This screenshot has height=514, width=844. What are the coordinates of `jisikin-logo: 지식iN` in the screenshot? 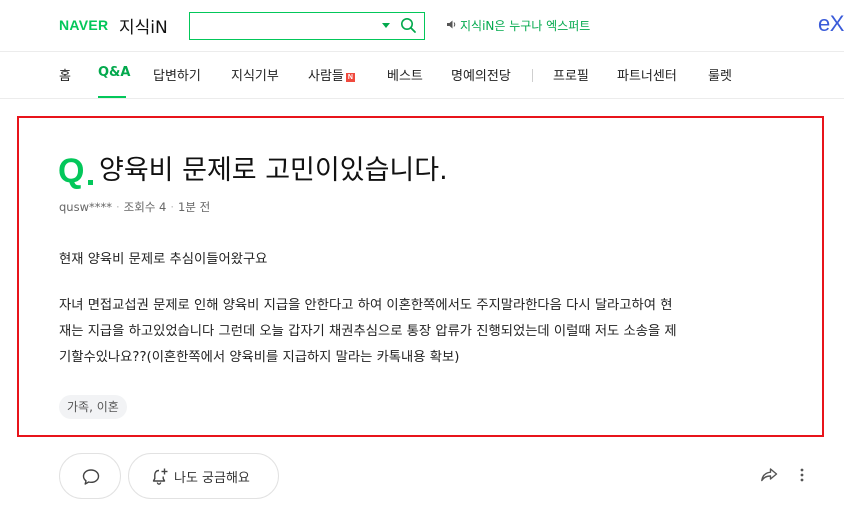 It's located at (143, 25).